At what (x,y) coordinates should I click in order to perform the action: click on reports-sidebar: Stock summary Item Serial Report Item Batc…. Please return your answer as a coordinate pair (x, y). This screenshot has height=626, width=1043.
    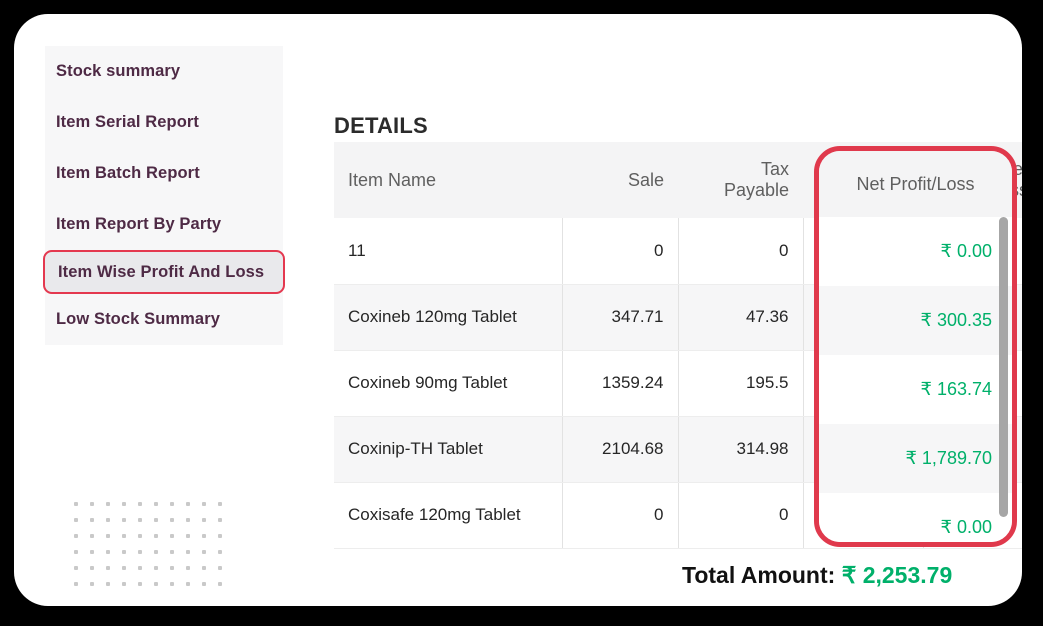
    Looking at the image, I should click on (164, 195).